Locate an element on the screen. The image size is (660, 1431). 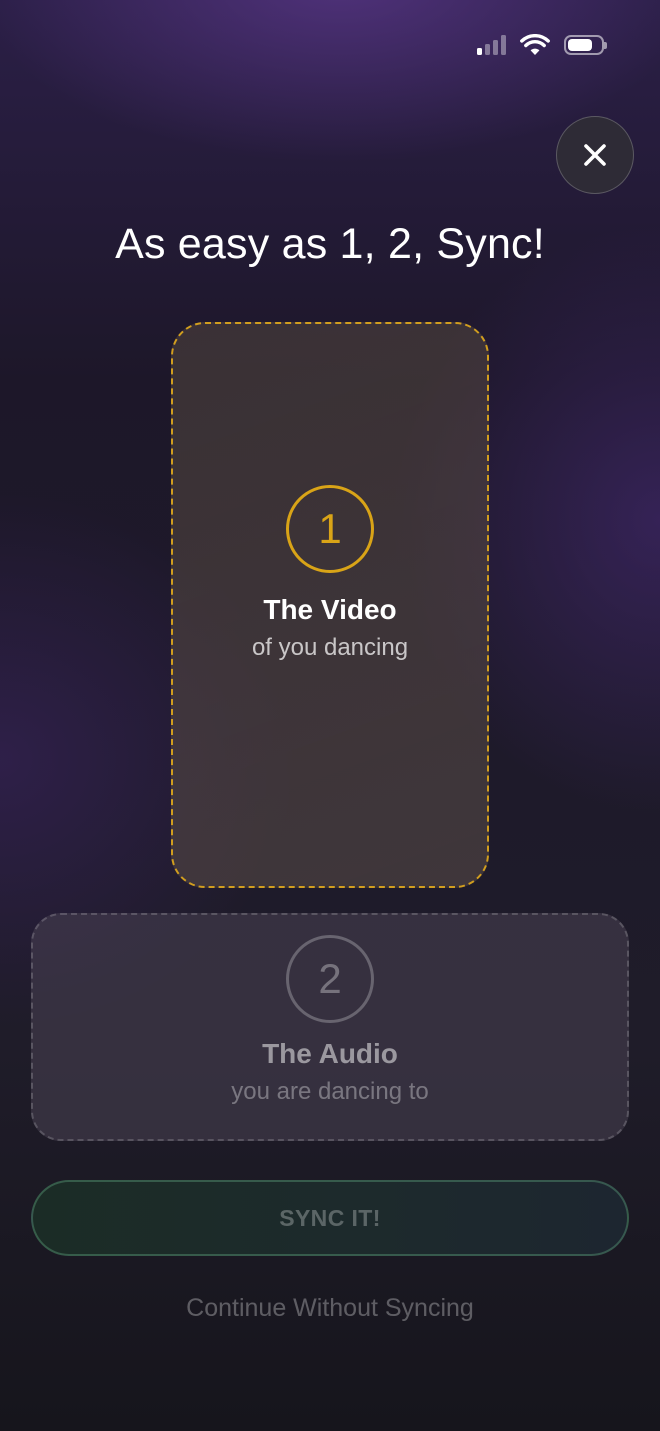
step-title: The Video is located at coordinates (330, 609).